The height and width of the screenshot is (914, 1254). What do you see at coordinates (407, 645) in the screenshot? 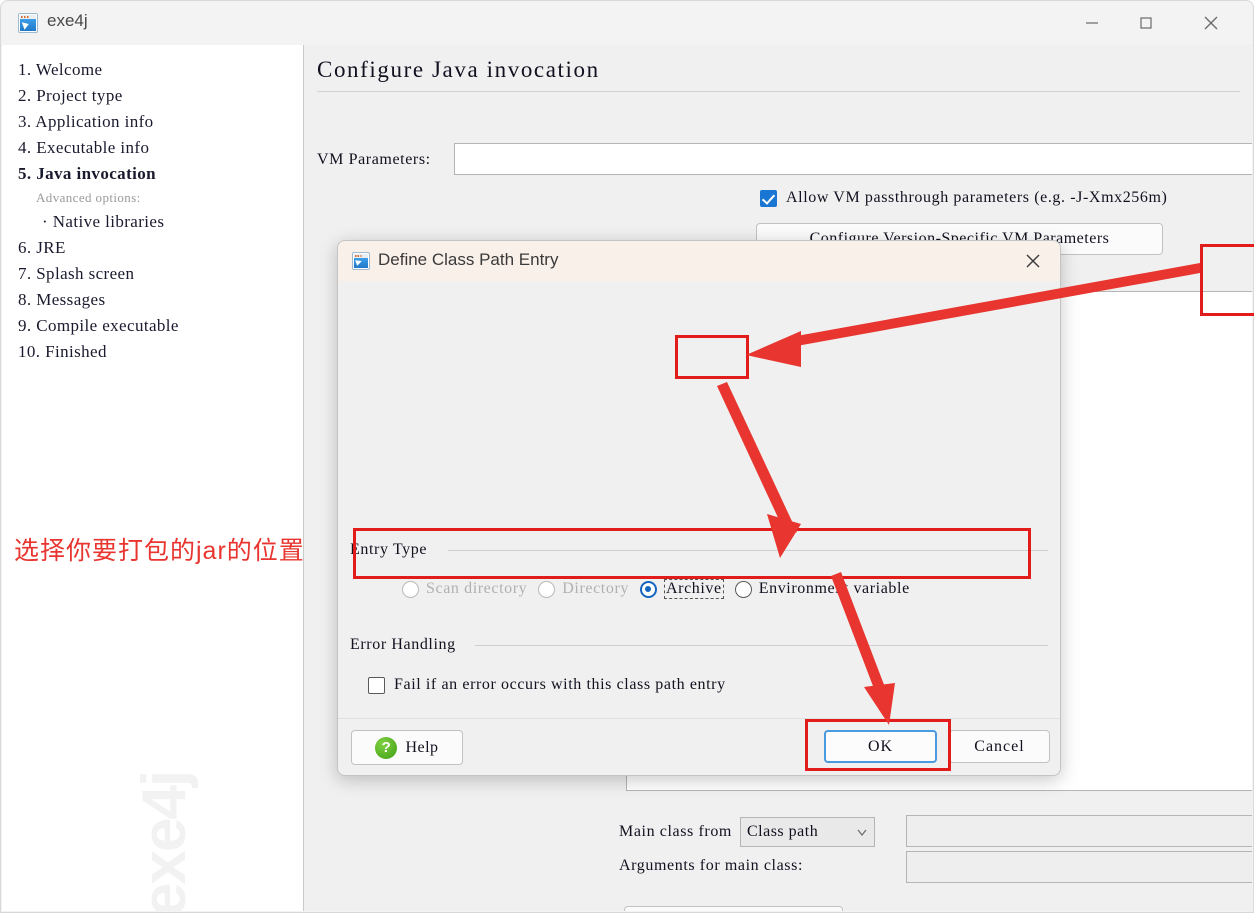
I see `error-handling-legend: Error Handling` at bounding box center [407, 645].